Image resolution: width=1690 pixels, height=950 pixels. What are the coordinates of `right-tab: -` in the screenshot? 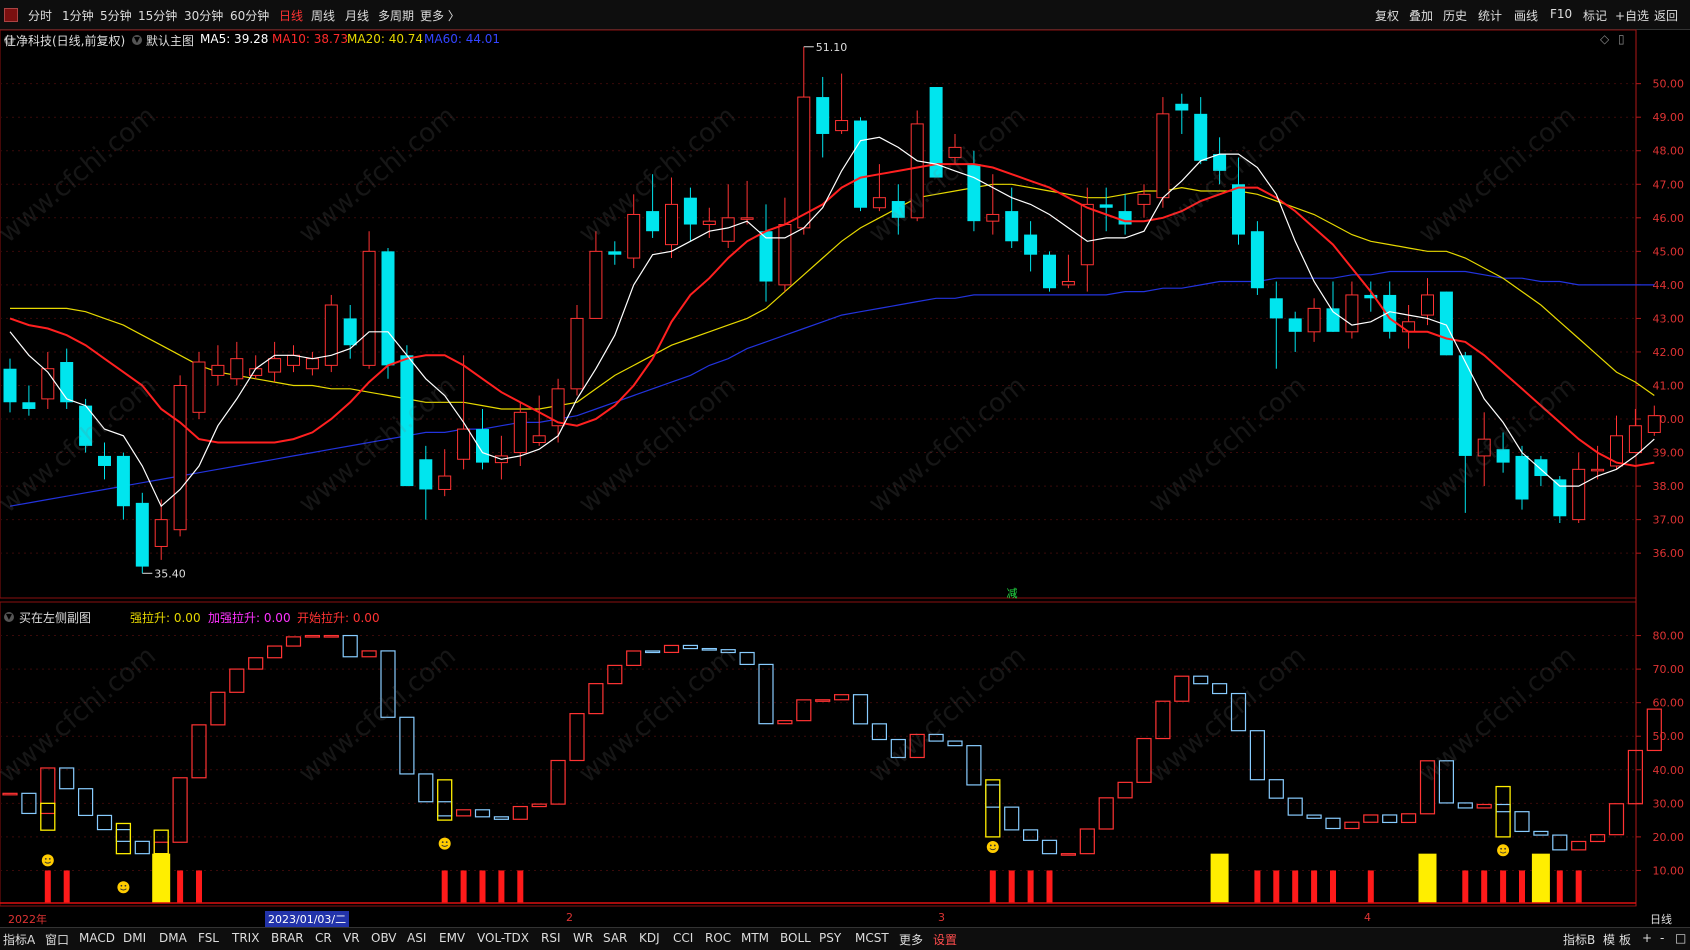 It's located at (1662, 938).